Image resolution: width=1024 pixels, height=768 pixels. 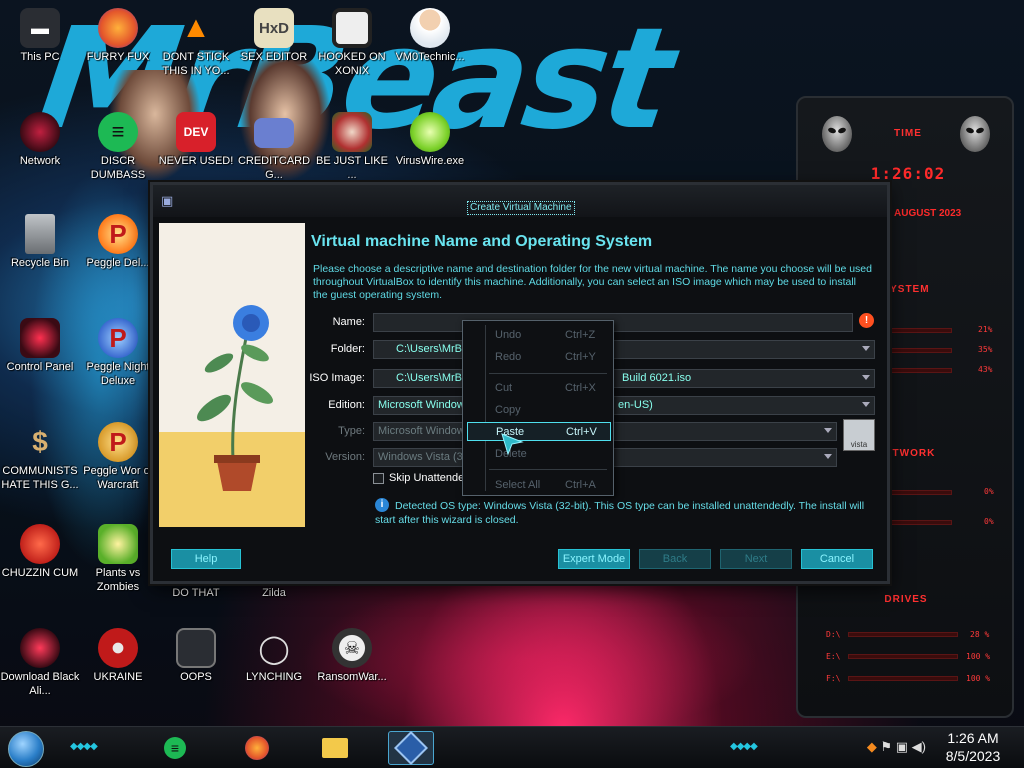 I want to click on taskbar-firefox, so click(x=257, y=748).